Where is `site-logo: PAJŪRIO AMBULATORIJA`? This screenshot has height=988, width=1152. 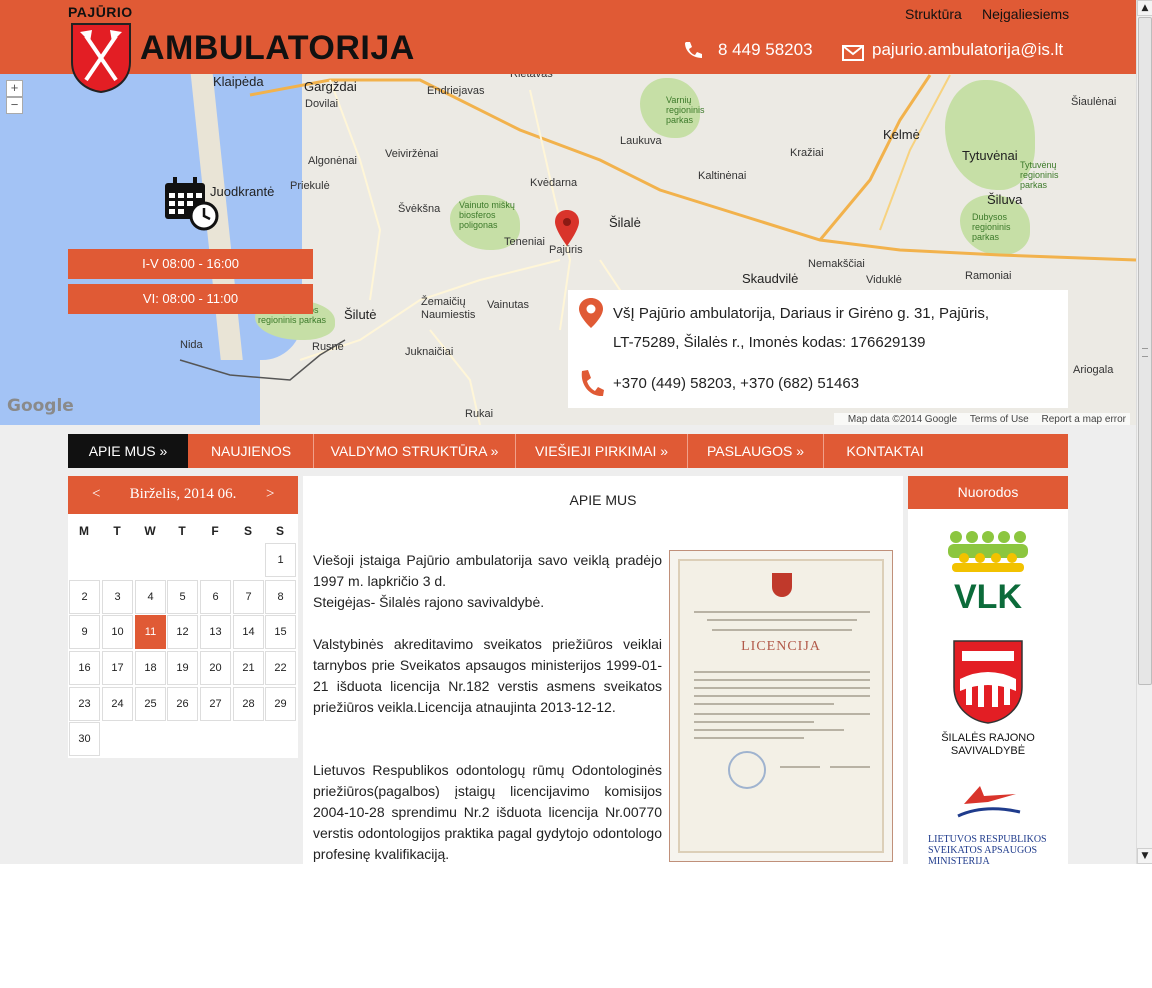 site-logo: PAJŪRIO AMBULATORIJA is located at coordinates (241, 49).